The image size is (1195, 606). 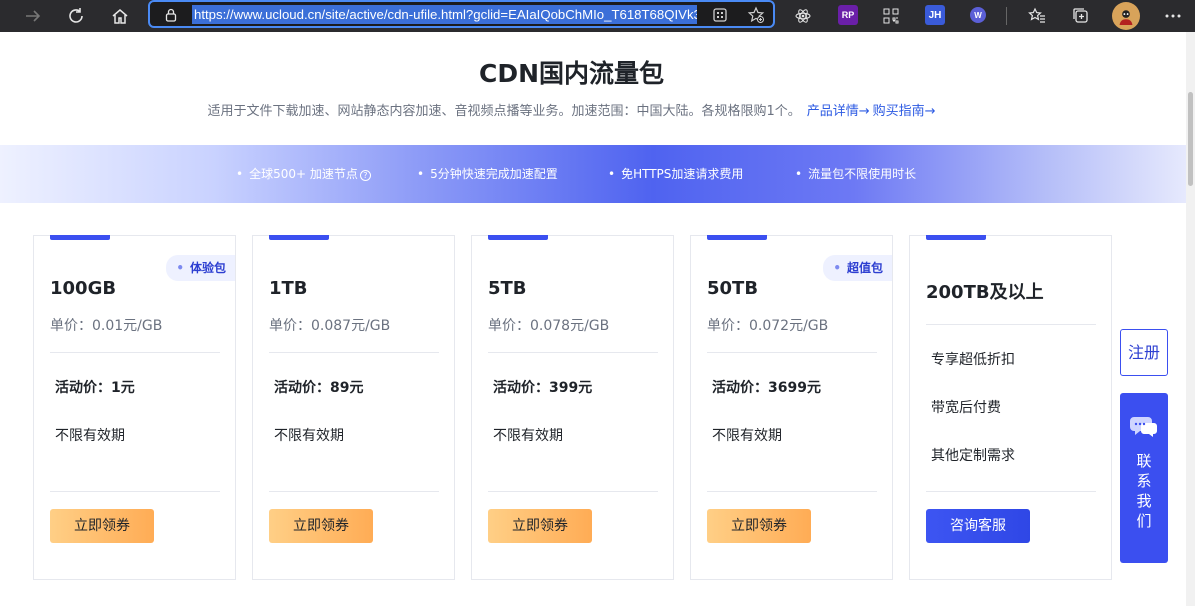 What do you see at coordinates (1006, 16) in the screenshot?
I see `toolbar-divider` at bounding box center [1006, 16].